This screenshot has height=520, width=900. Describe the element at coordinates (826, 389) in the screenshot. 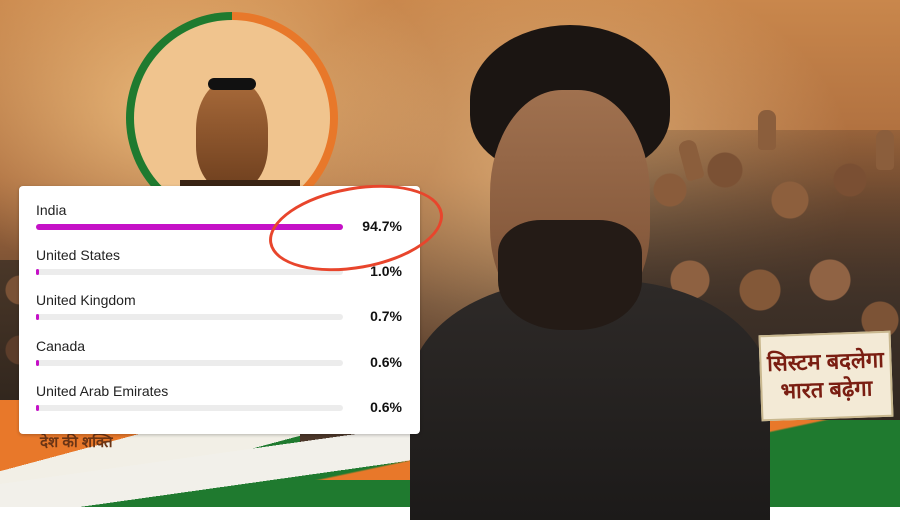

I see `sign-line-2: भारत बढ़ेगा` at that location.